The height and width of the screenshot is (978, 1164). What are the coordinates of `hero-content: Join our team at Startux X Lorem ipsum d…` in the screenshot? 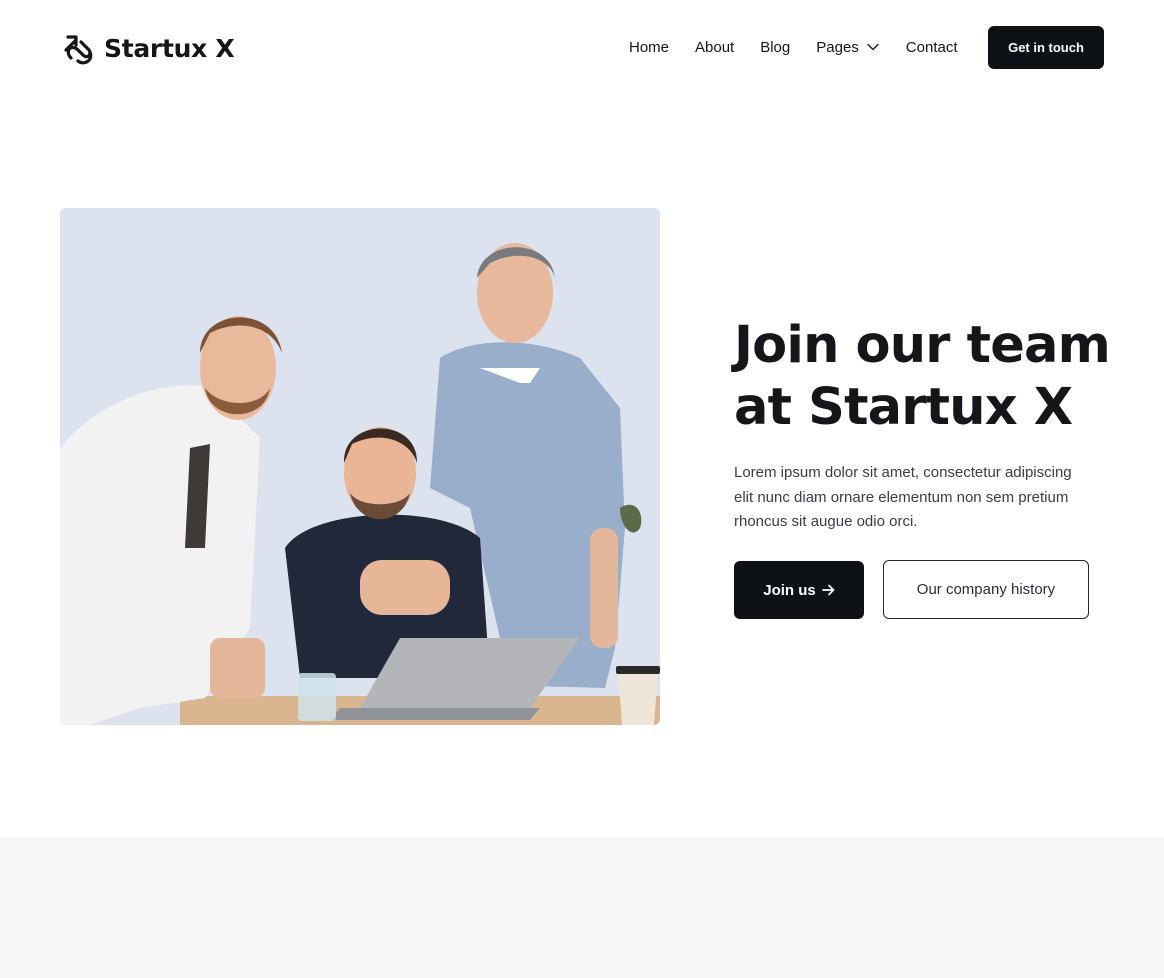 It's located at (924, 425).